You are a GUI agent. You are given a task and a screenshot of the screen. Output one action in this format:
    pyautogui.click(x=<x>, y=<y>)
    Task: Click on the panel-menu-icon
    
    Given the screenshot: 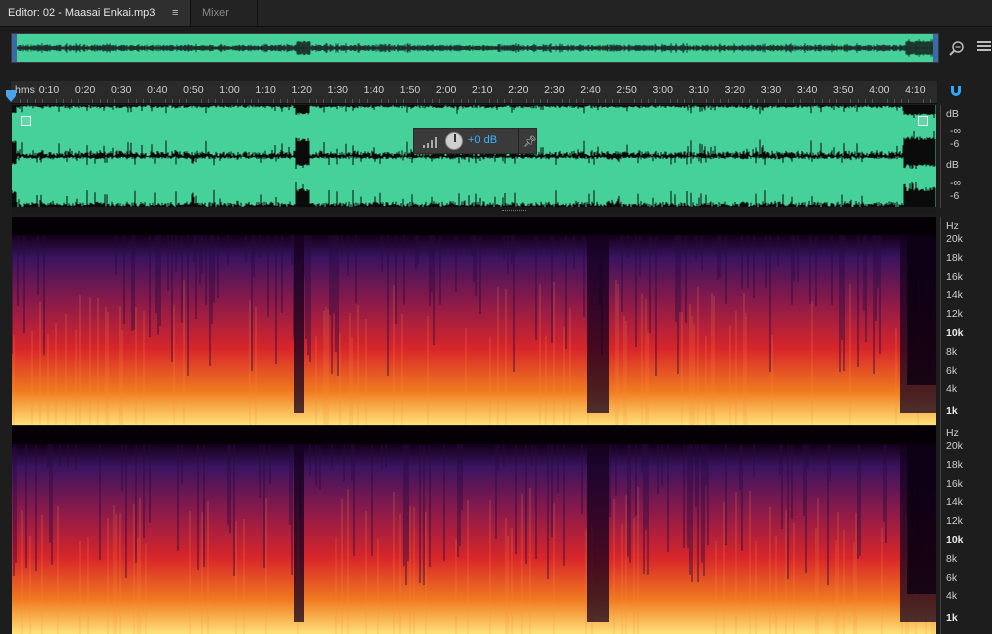 What is the action you would take?
    pyautogui.click(x=984, y=47)
    